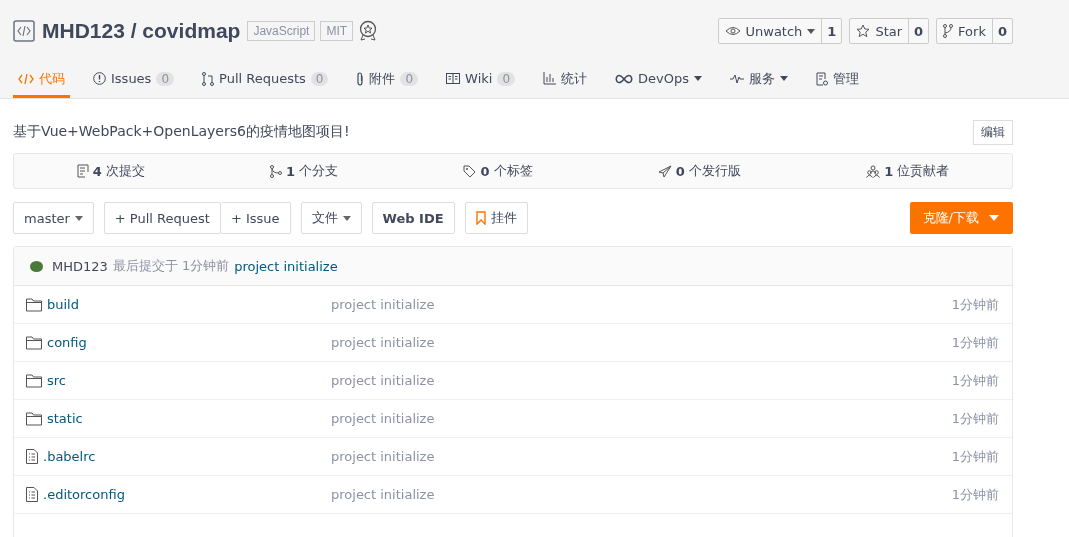 The height and width of the screenshot is (537, 1069). I want to click on nav-tab: 统计, so click(565, 80).